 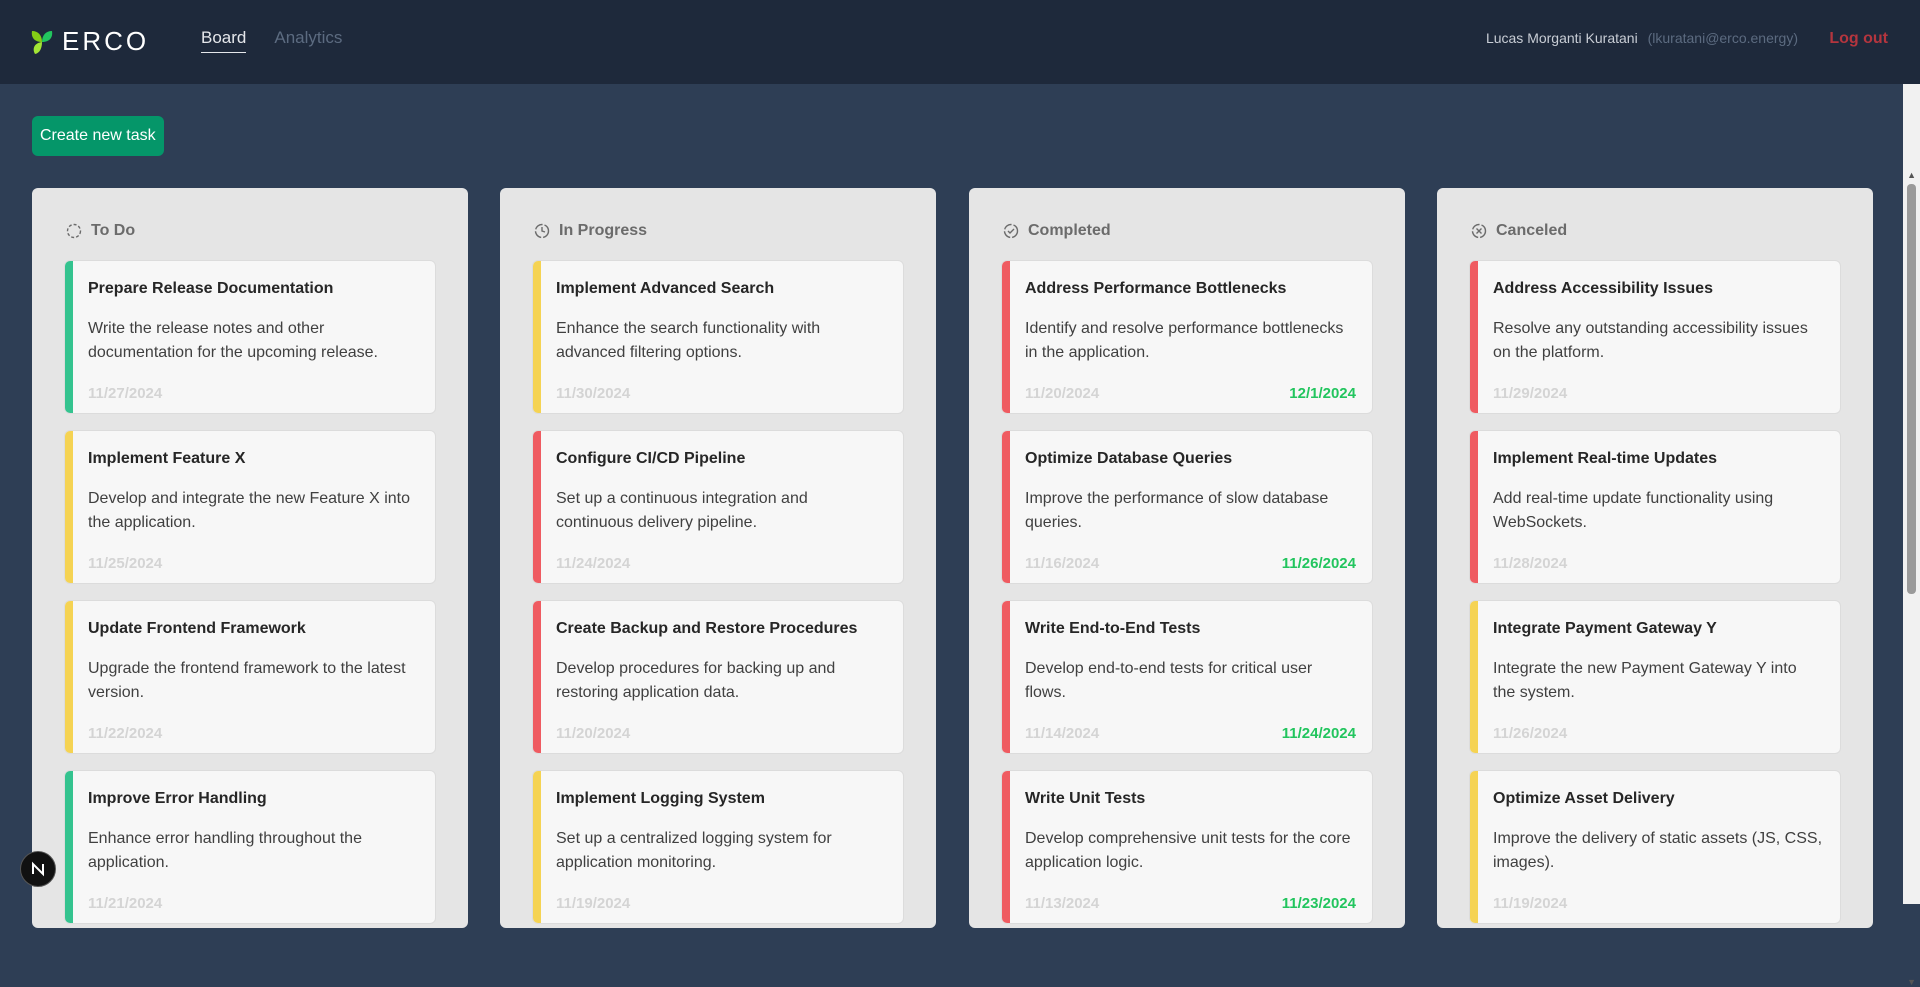 I want to click on column-title: To Do, so click(x=113, y=230).